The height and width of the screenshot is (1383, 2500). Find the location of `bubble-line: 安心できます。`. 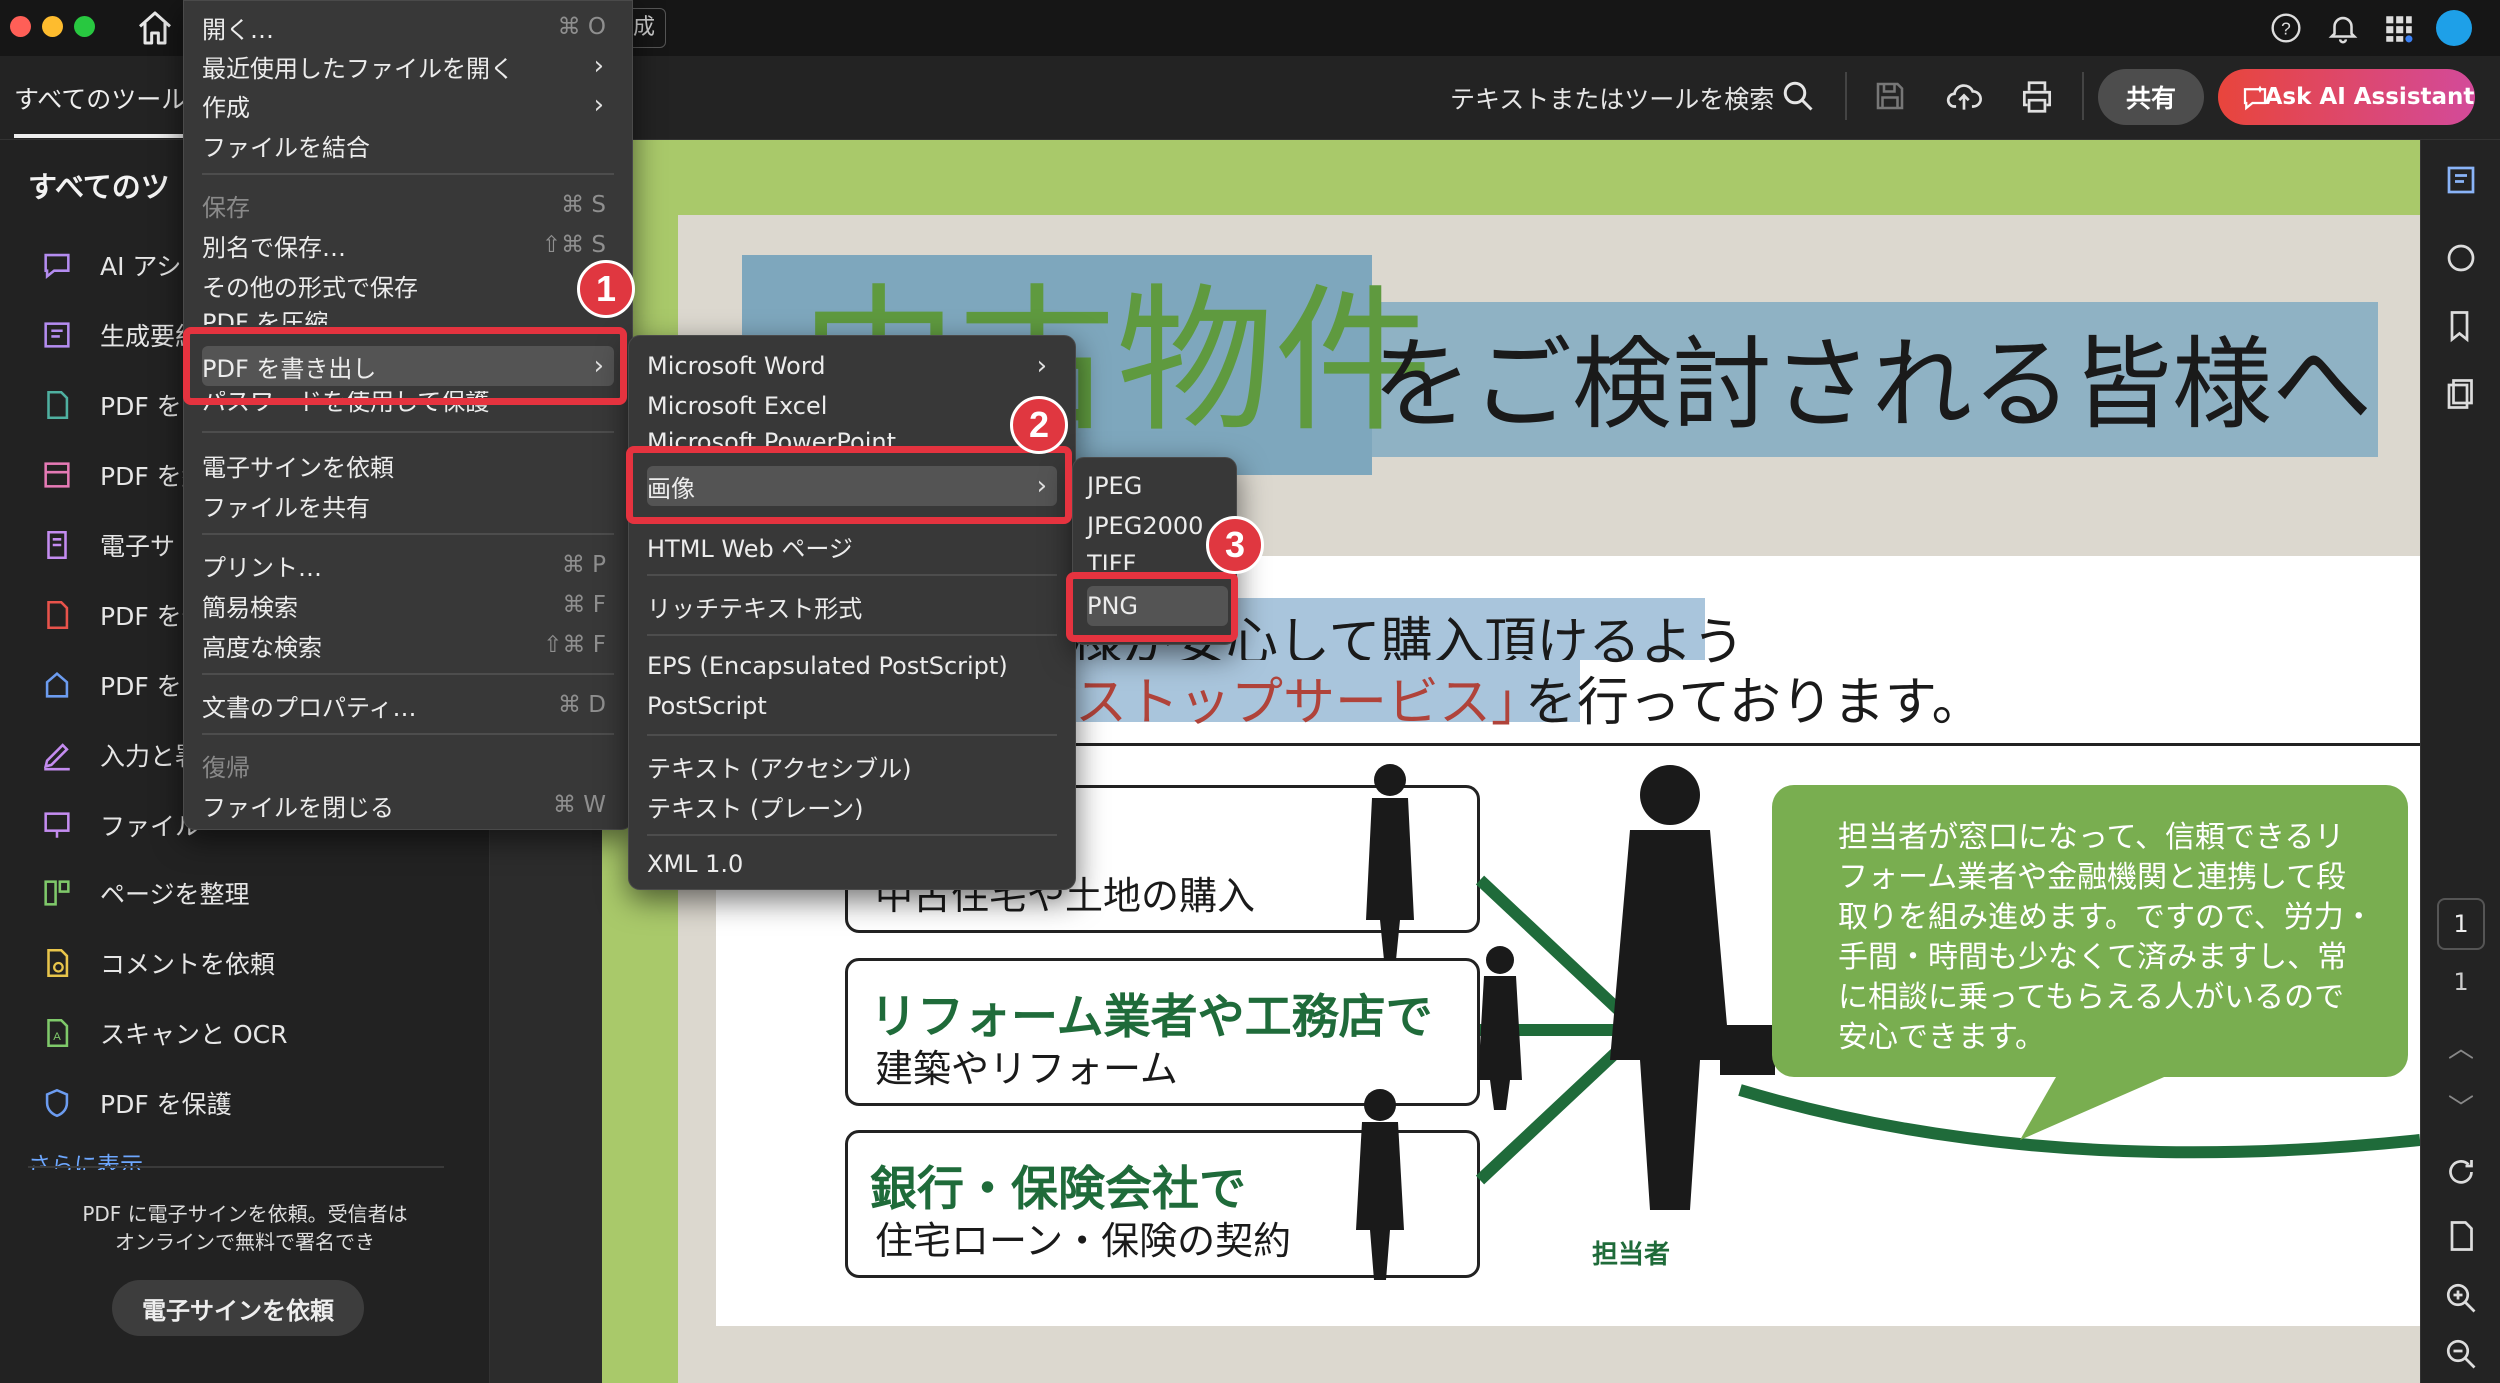

bubble-line: 安心できます。 is located at coordinates (1941, 1037).